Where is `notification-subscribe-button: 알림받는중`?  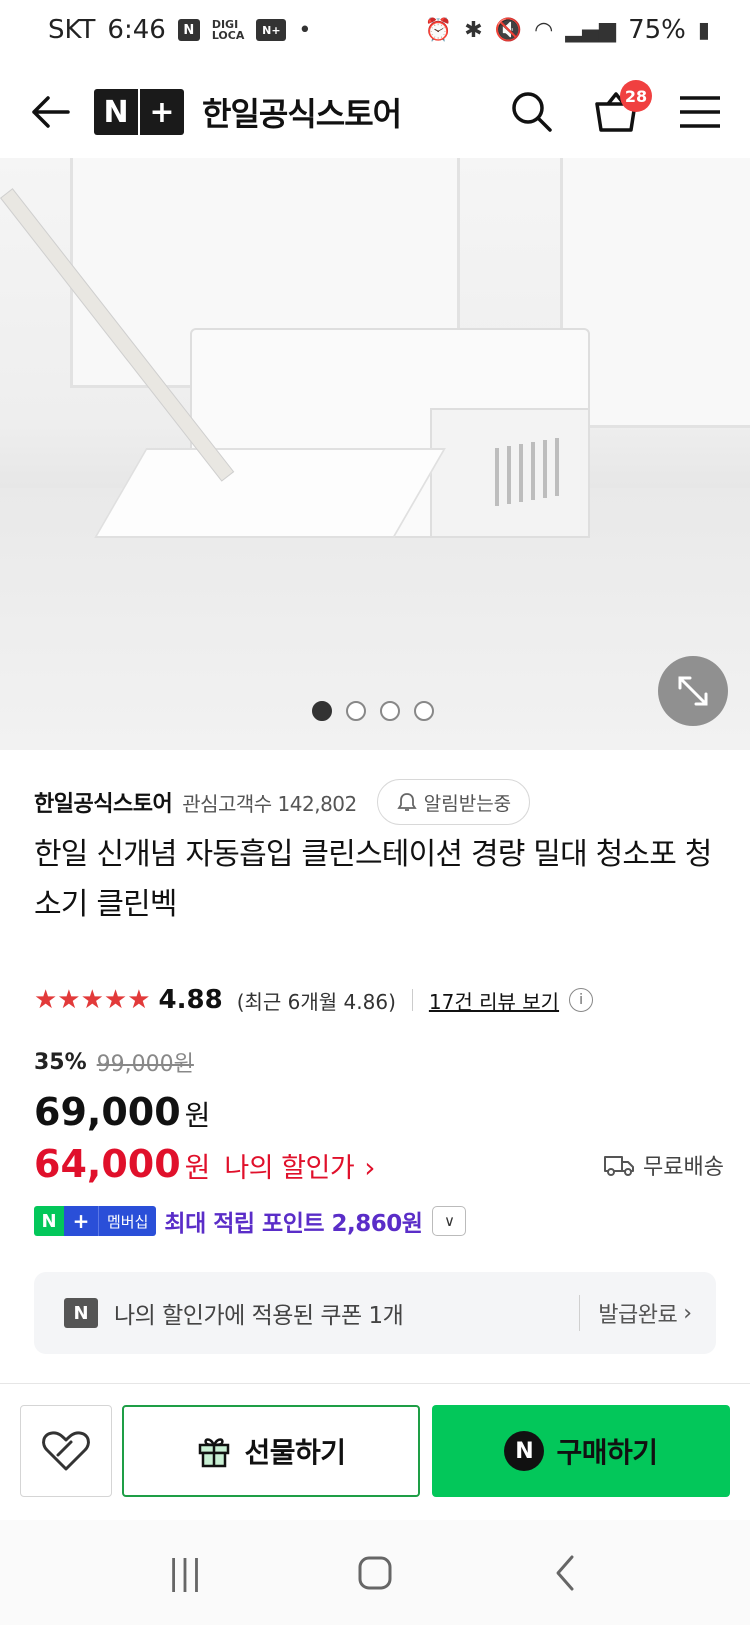
notification-subscribe-button: 알림받는중 is located at coordinates (453, 802).